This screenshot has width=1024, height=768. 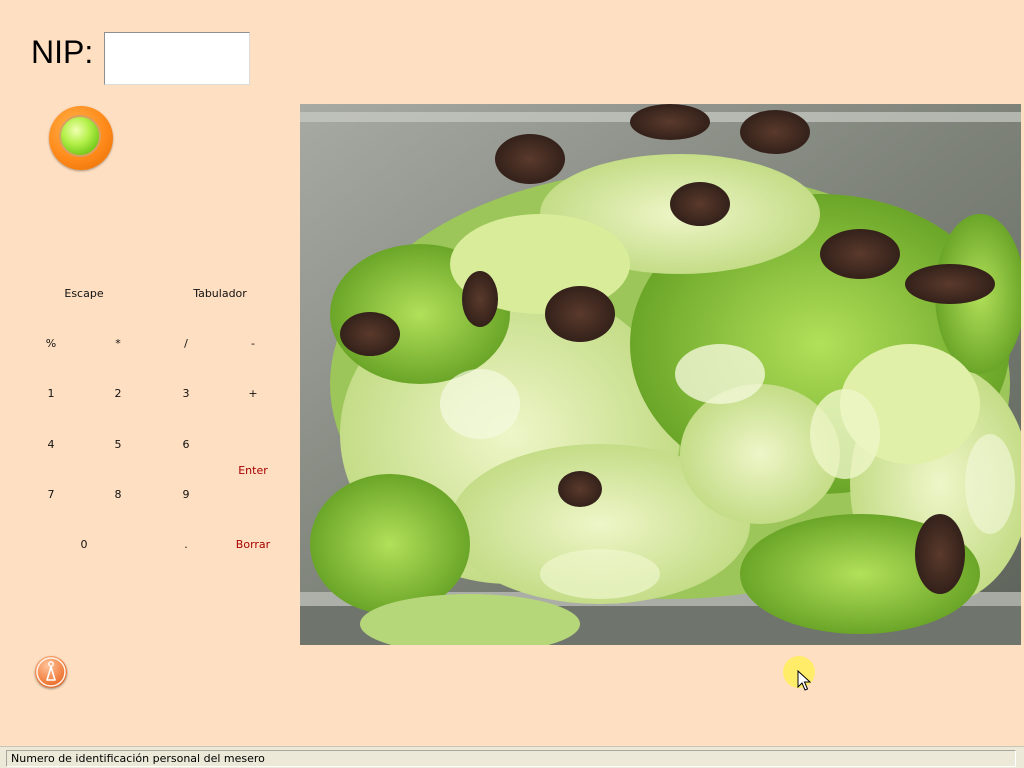 What do you see at coordinates (804, 680) in the screenshot?
I see `mouse-cursor-icon` at bounding box center [804, 680].